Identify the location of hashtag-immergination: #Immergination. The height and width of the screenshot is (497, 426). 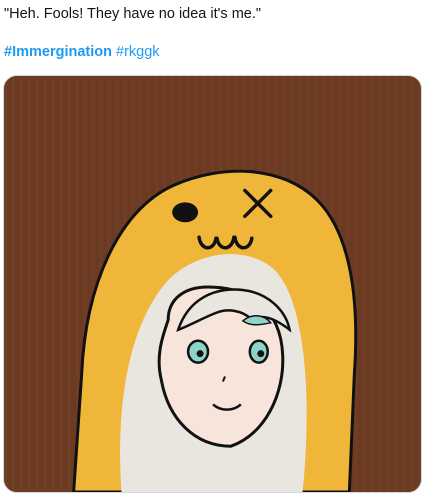
(58, 52).